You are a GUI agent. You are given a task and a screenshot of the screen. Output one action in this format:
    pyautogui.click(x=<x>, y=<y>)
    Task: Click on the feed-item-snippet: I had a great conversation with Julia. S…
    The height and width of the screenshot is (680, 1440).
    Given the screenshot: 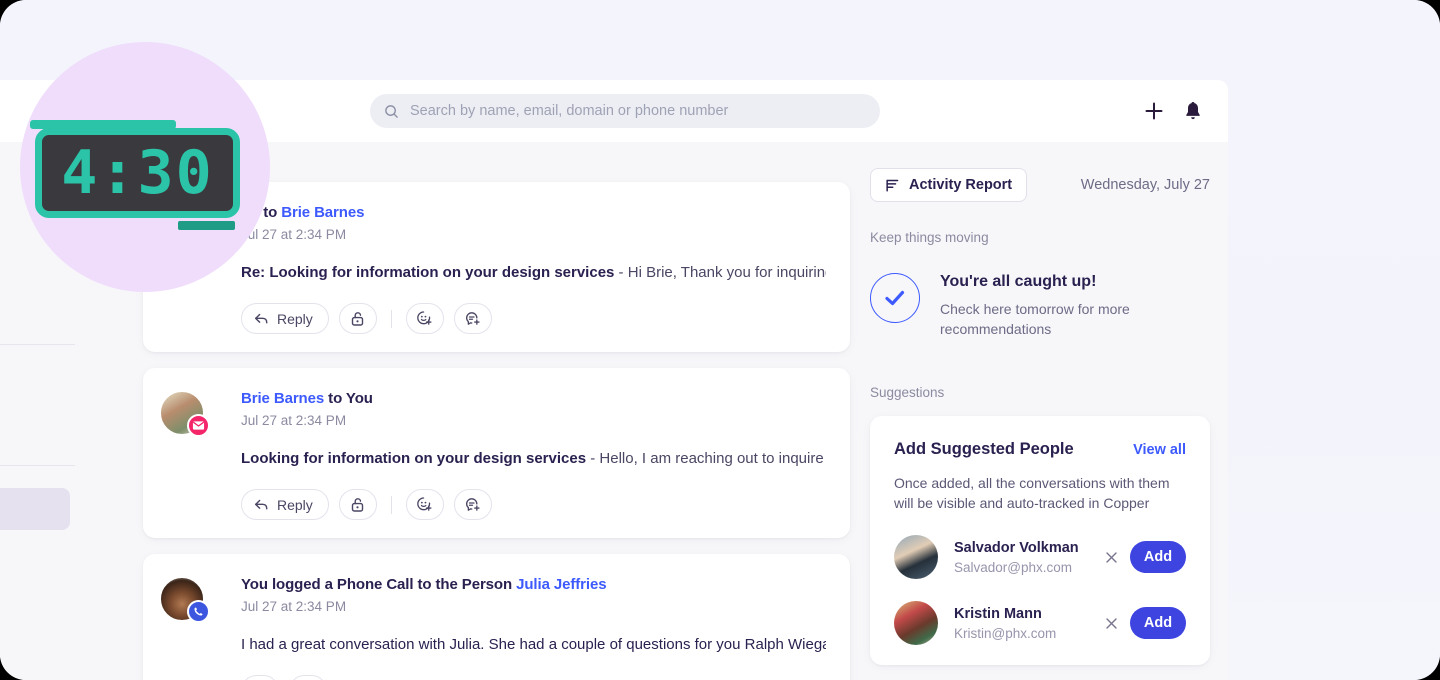 What is the action you would take?
    pyautogui.click(x=533, y=644)
    